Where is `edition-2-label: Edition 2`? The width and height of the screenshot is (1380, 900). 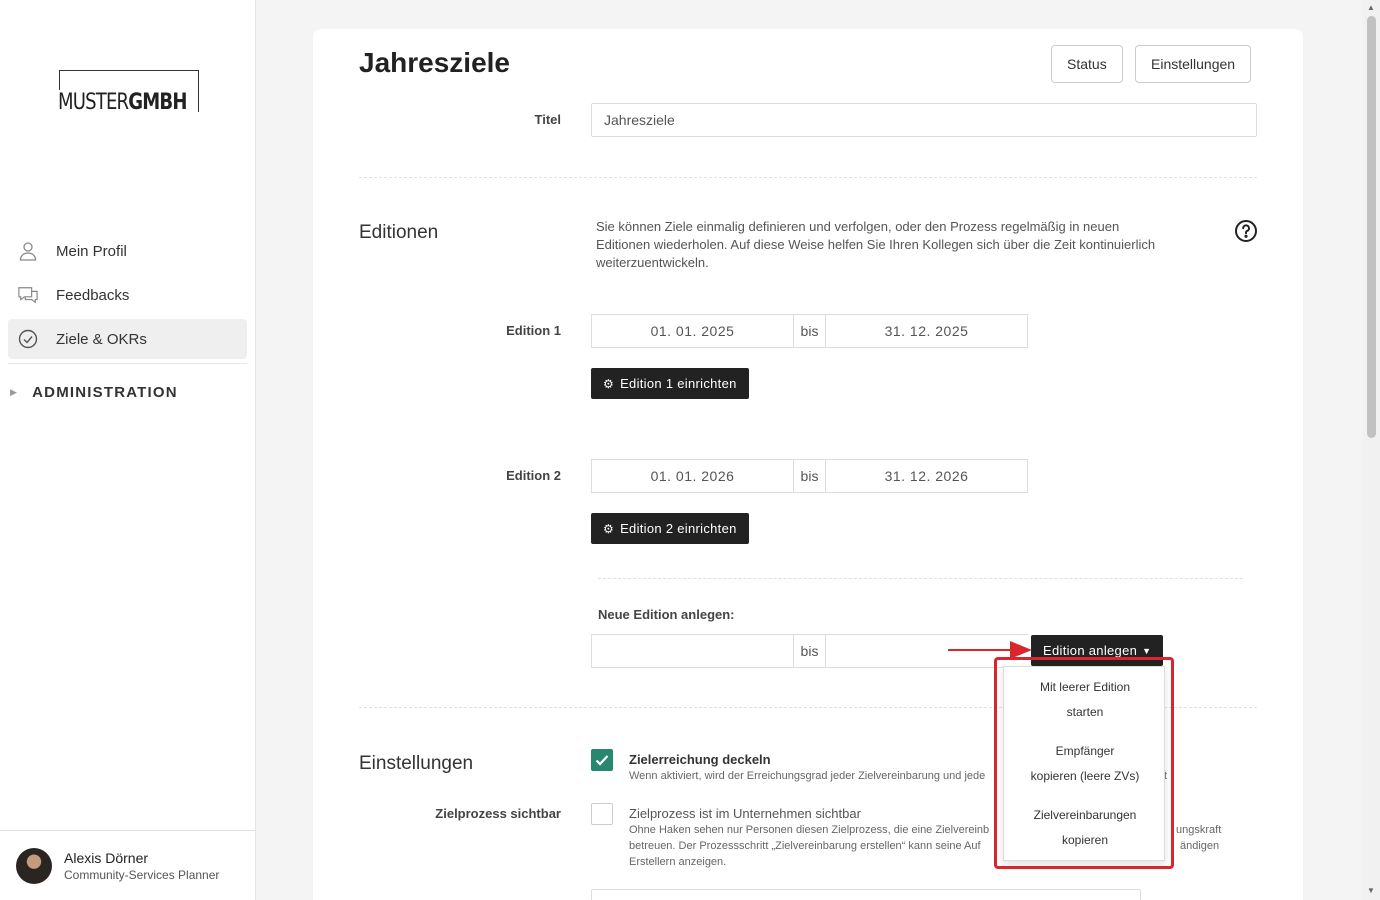
edition-2-label: Edition 2 is located at coordinates (533, 475).